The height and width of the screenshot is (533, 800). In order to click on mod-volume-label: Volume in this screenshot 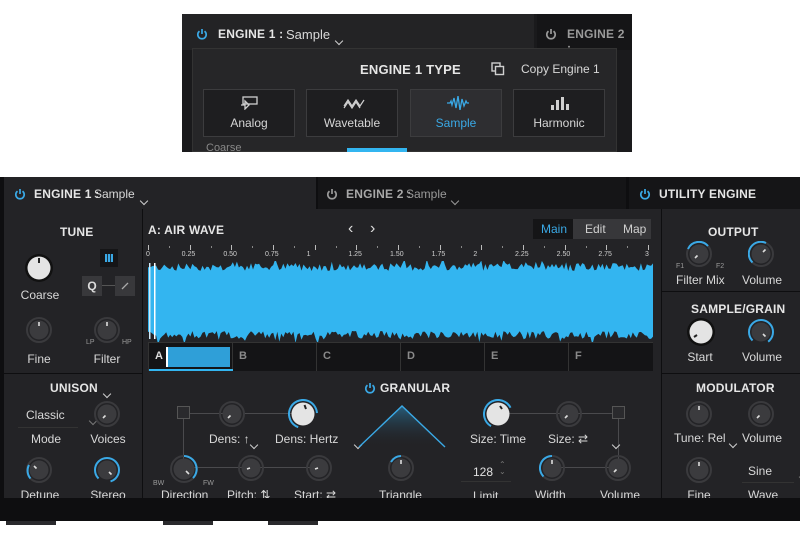, I will do `click(762, 438)`.